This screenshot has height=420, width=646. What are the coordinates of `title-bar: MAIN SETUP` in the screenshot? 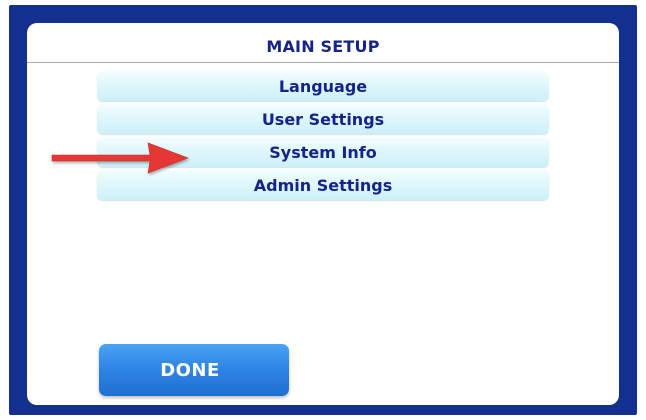 It's located at (323, 43).